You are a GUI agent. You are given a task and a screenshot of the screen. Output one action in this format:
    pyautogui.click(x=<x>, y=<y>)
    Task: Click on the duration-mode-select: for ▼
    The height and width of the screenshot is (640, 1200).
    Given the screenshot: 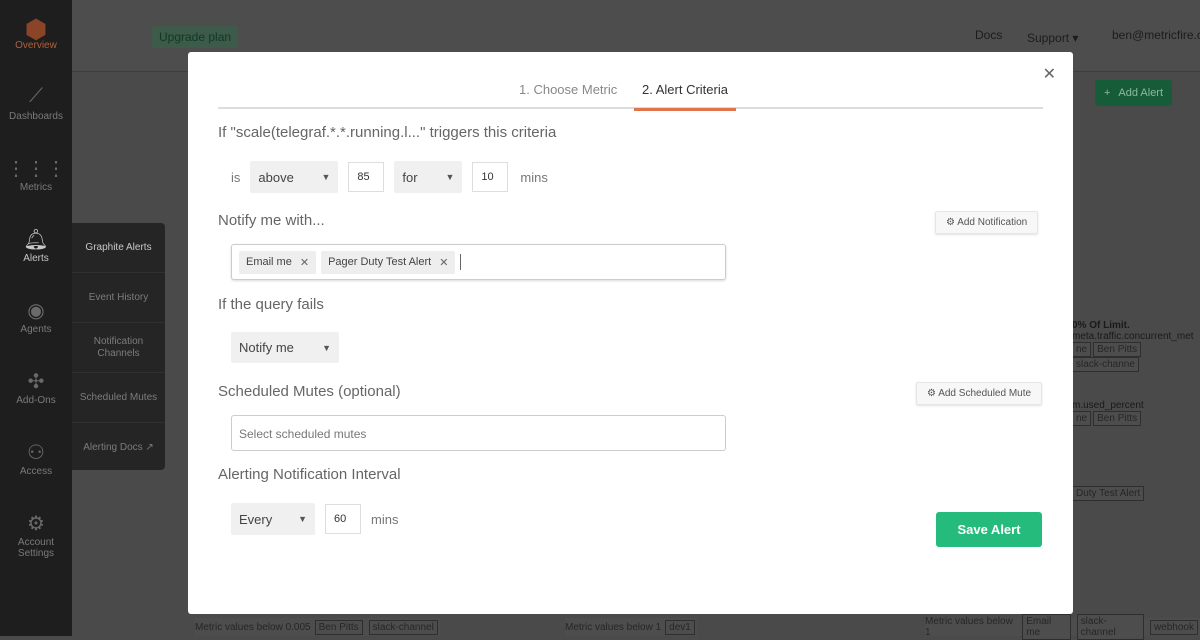 What is the action you would take?
    pyautogui.click(x=428, y=177)
    